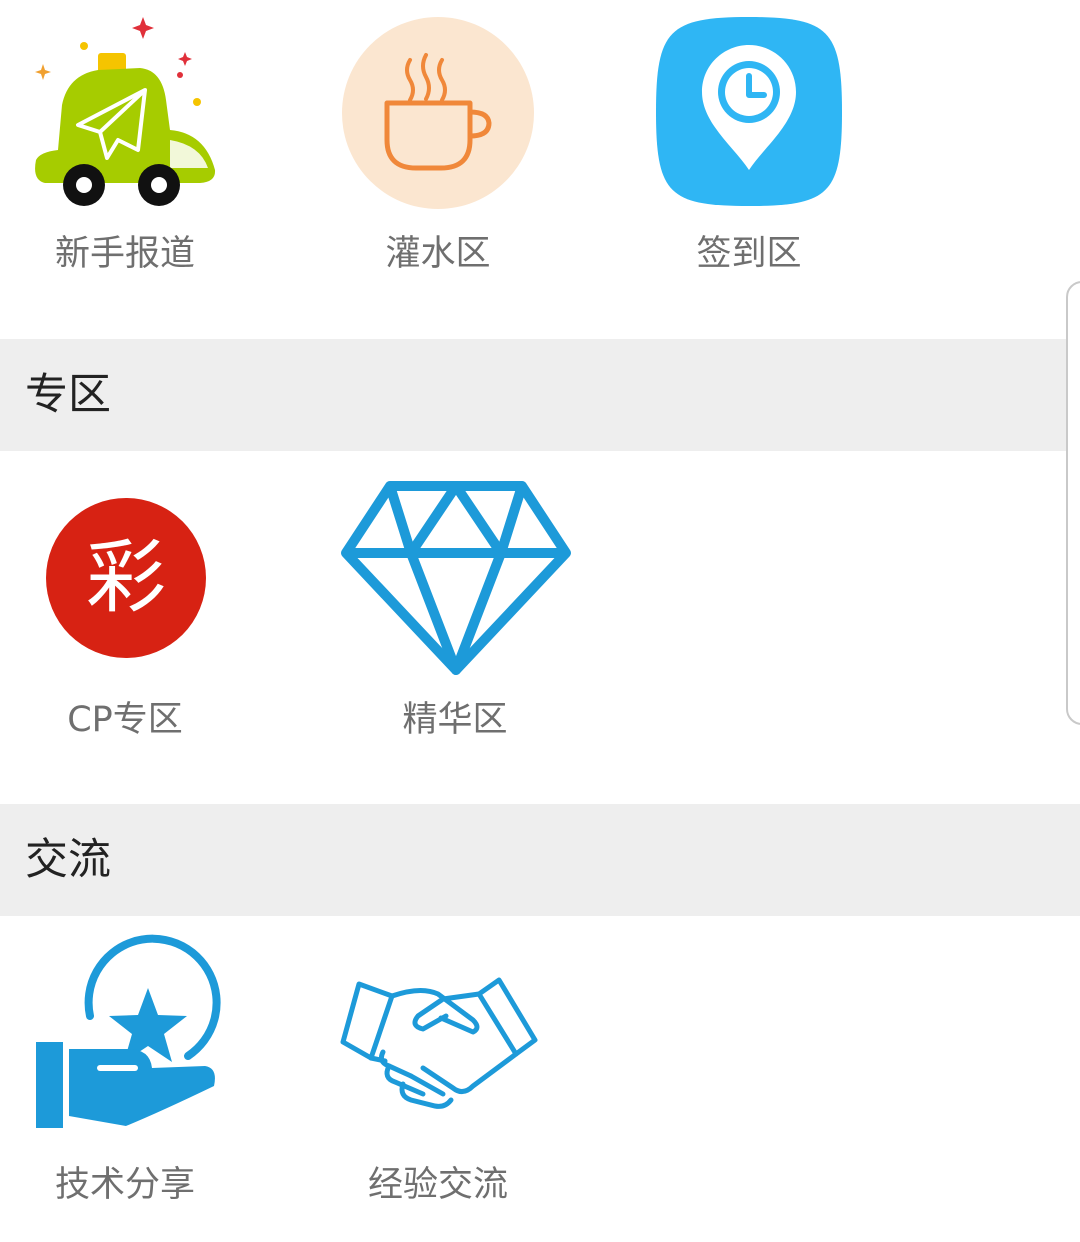  Describe the element at coordinates (125, 720) in the screenshot. I see `forum-tile-label: CP专区` at that location.